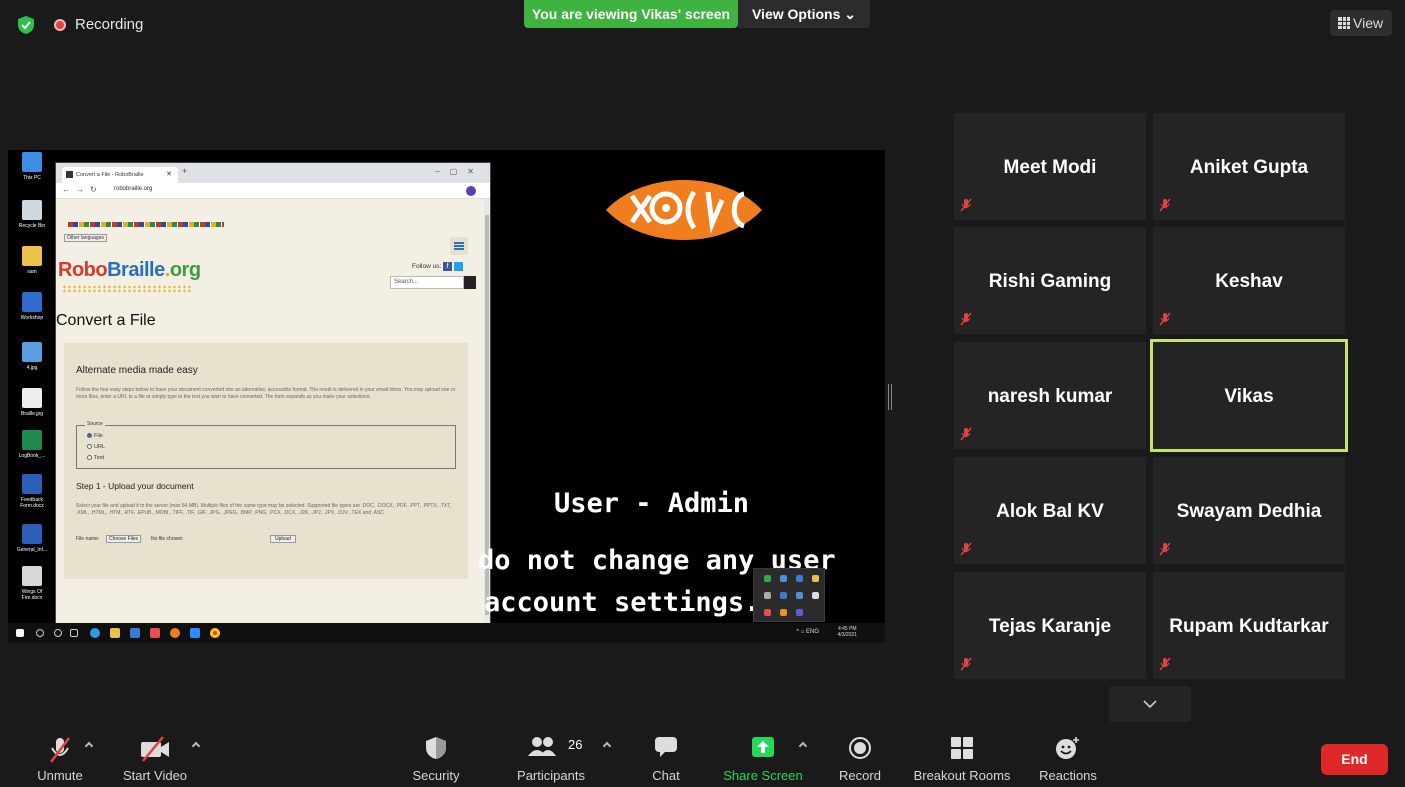  I want to click on close-tab-icon: ✕, so click(169, 175).